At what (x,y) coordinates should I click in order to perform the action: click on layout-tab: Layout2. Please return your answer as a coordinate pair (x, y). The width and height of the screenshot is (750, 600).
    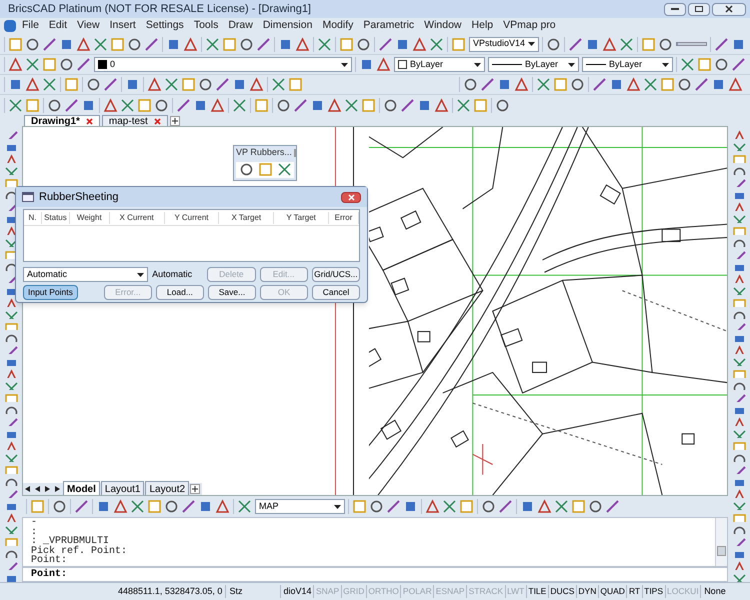
    Looking at the image, I should click on (167, 488).